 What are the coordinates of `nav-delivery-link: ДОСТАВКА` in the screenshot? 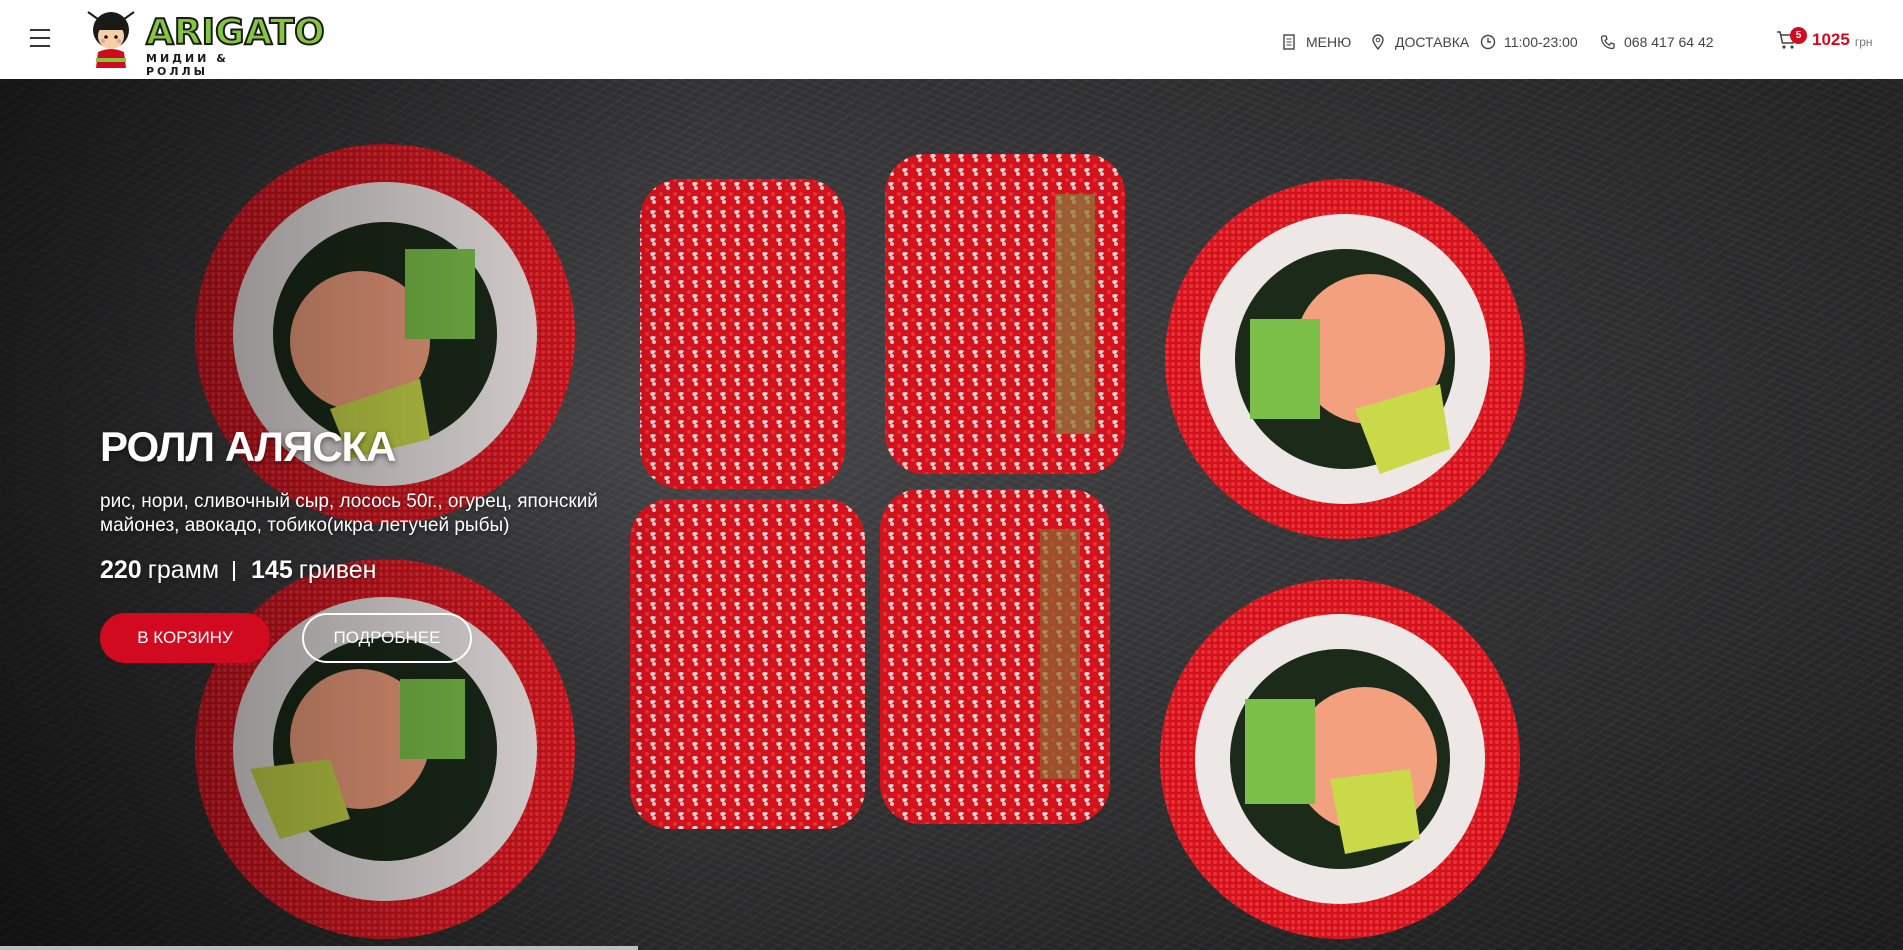 It's located at (1420, 42).